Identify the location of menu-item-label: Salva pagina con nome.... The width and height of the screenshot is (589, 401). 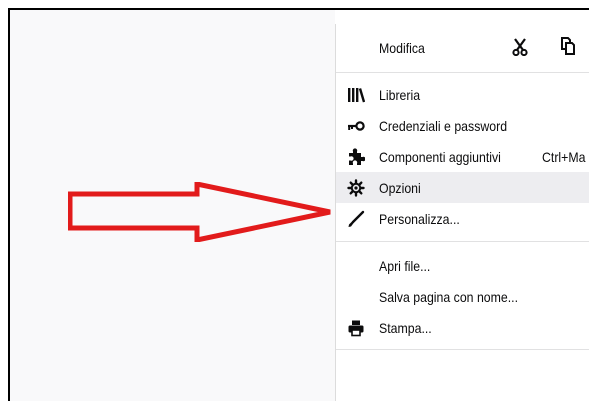
(449, 297).